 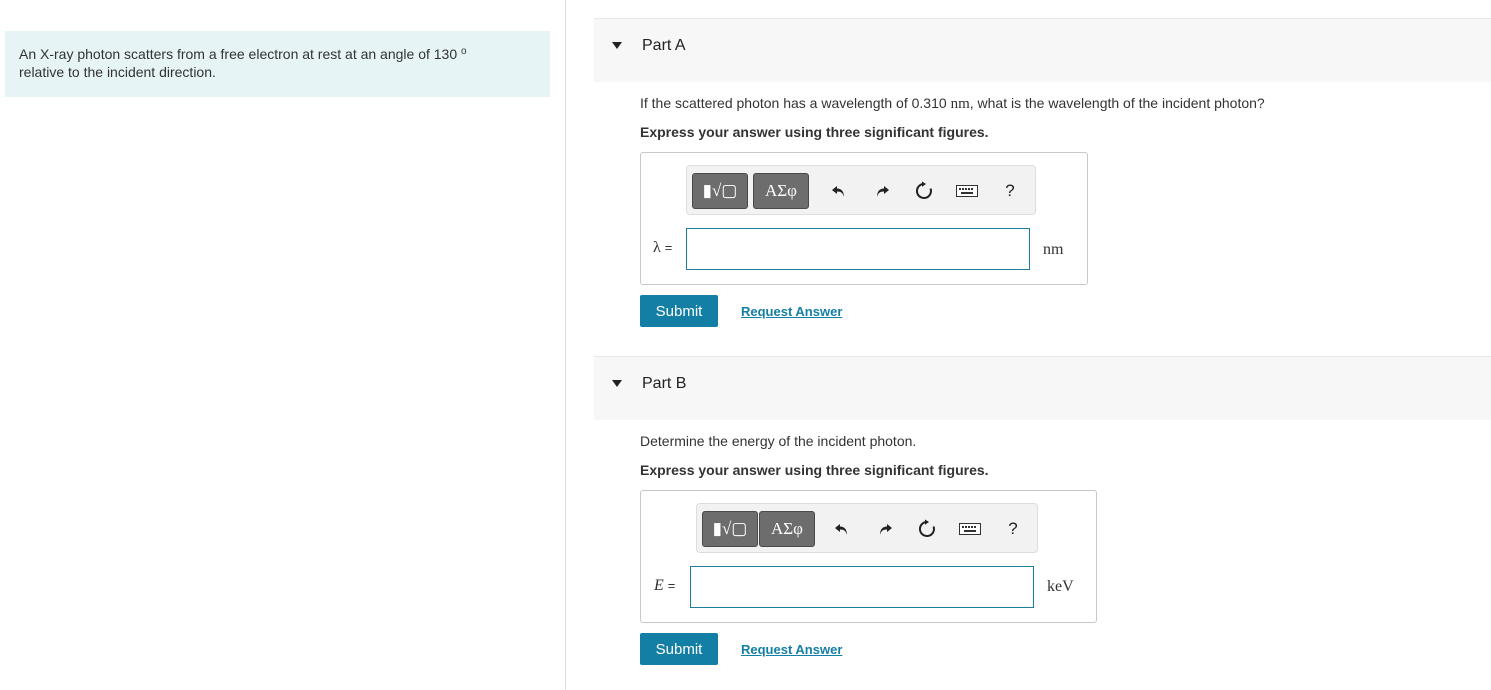 What do you see at coordinates (117, 72) in the screenshot?
I see `problem-text-line2: relative to the incident direction.` at bounding box center [117, 72].